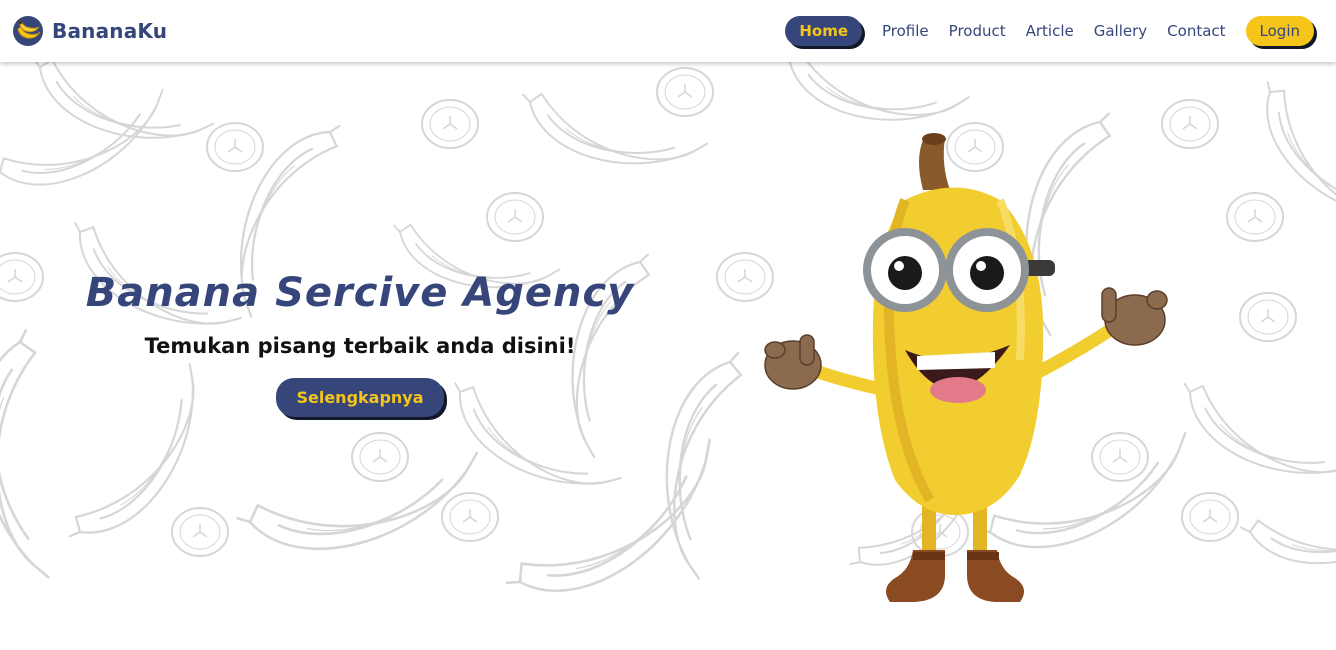 This screenshot has height=650, width=1336. I want to click on nav-profile: Profile, so click(905, 31).